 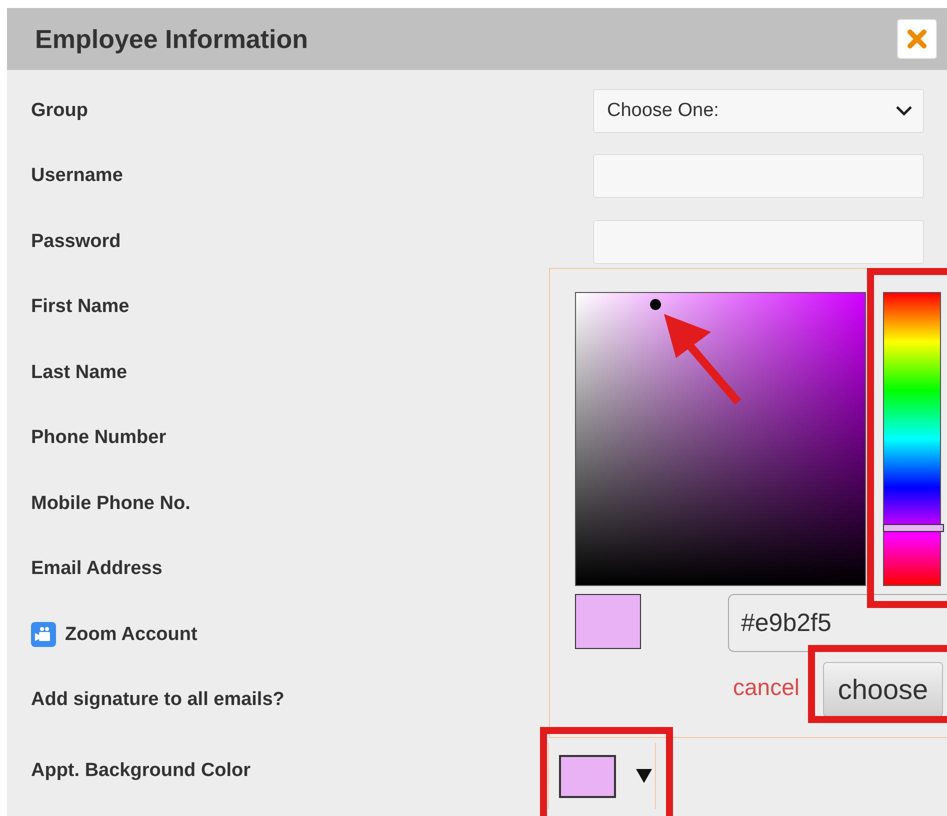 What do you see at coordinates (608, 621) in the screenshot?
I see `color-preview` at bounding box center [608, 621].